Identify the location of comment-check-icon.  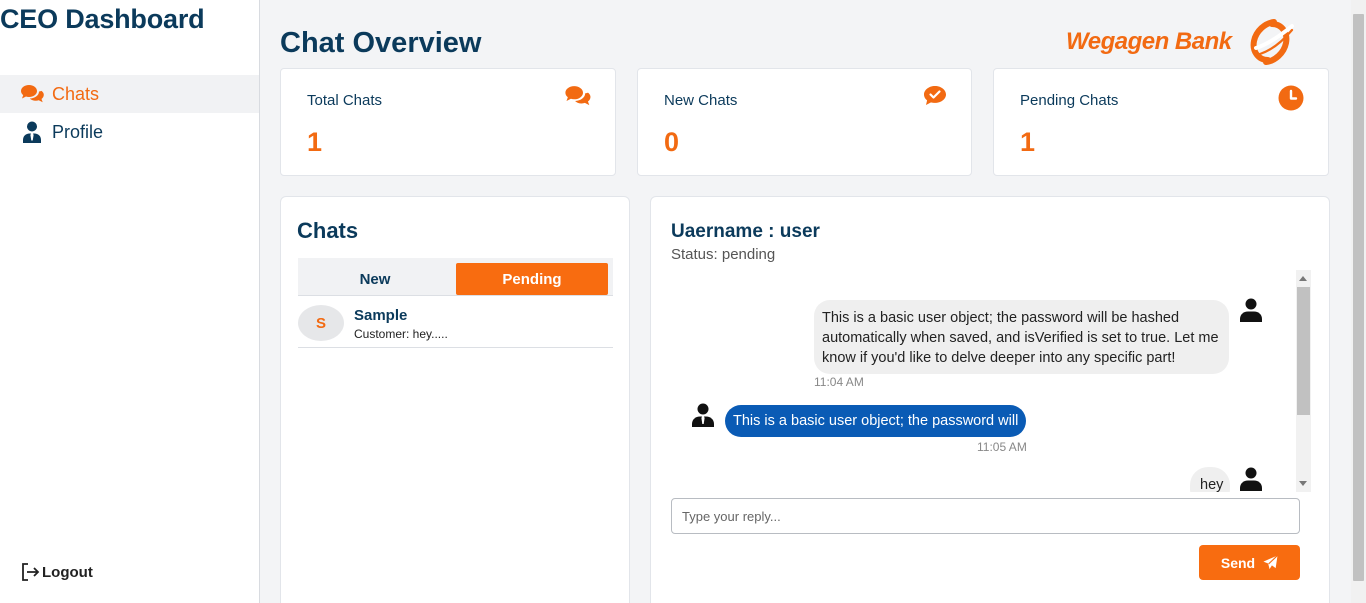
(935, 96).